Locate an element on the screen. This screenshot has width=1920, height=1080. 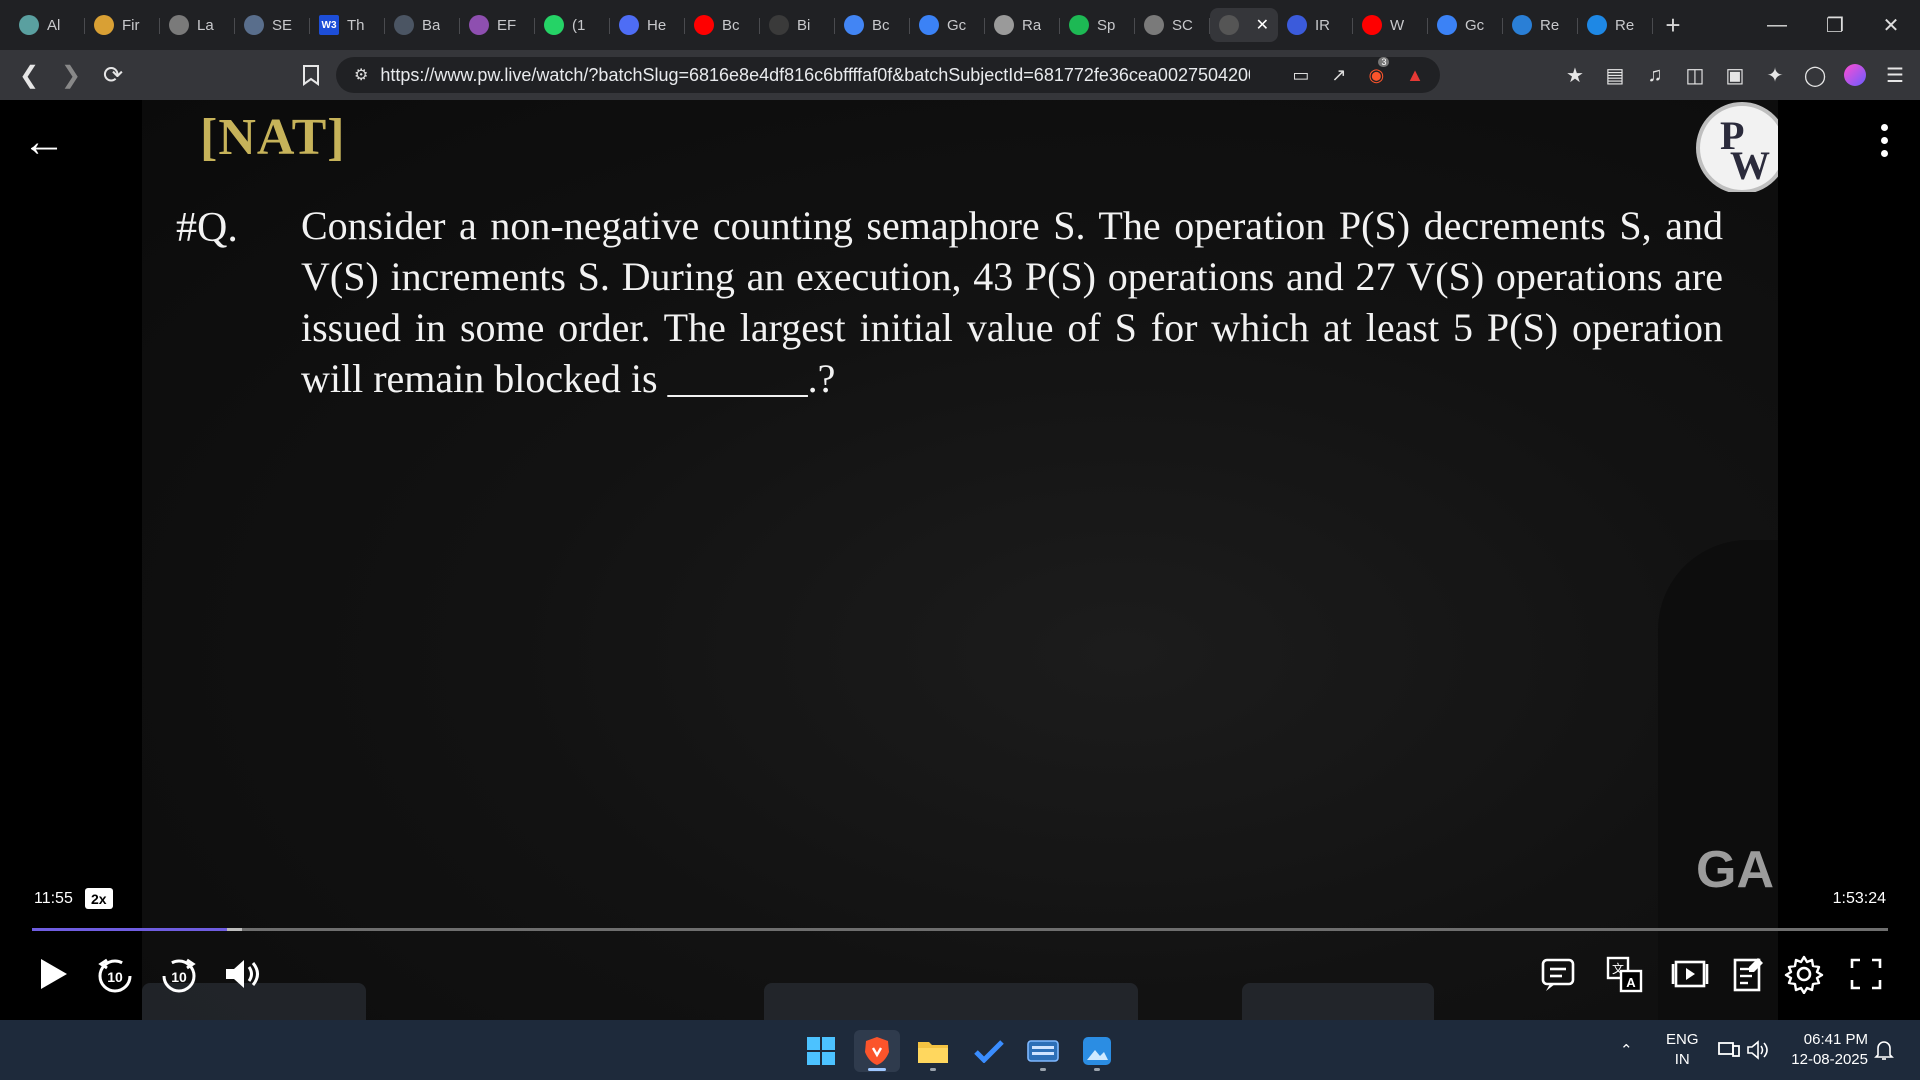
site-settings-icon: ⚙ is located at coordinates (361, 75).